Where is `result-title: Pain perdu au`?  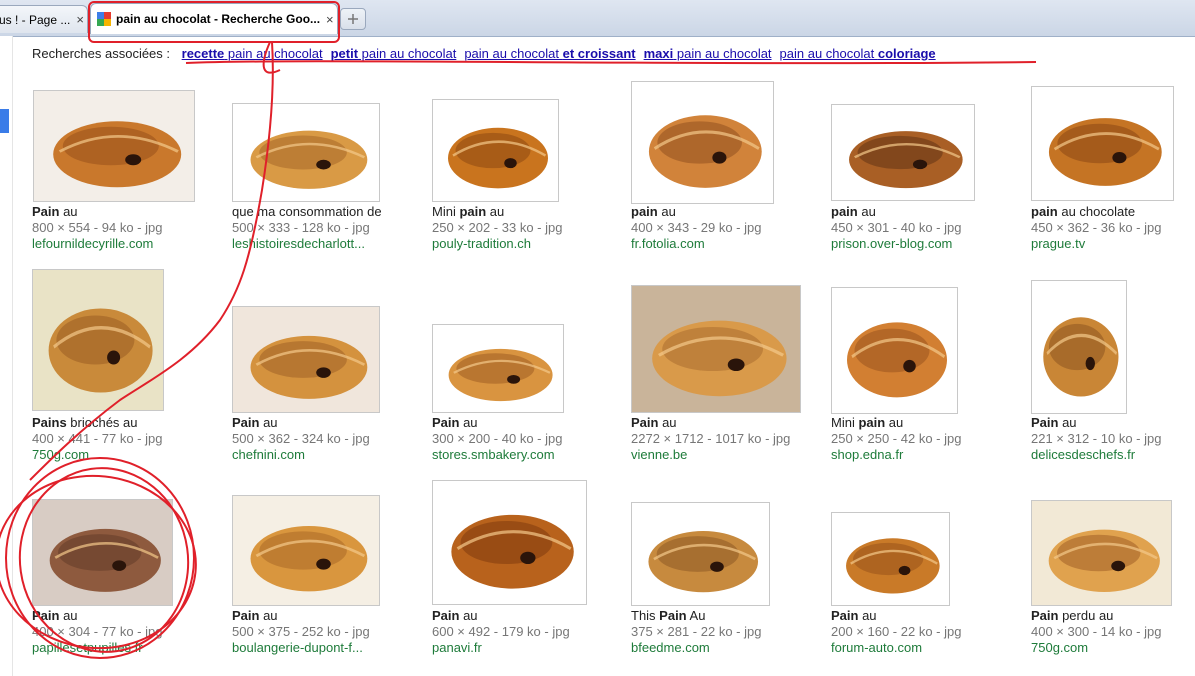 result-title: Pain perdu au is located at coordinates (1096, 616).